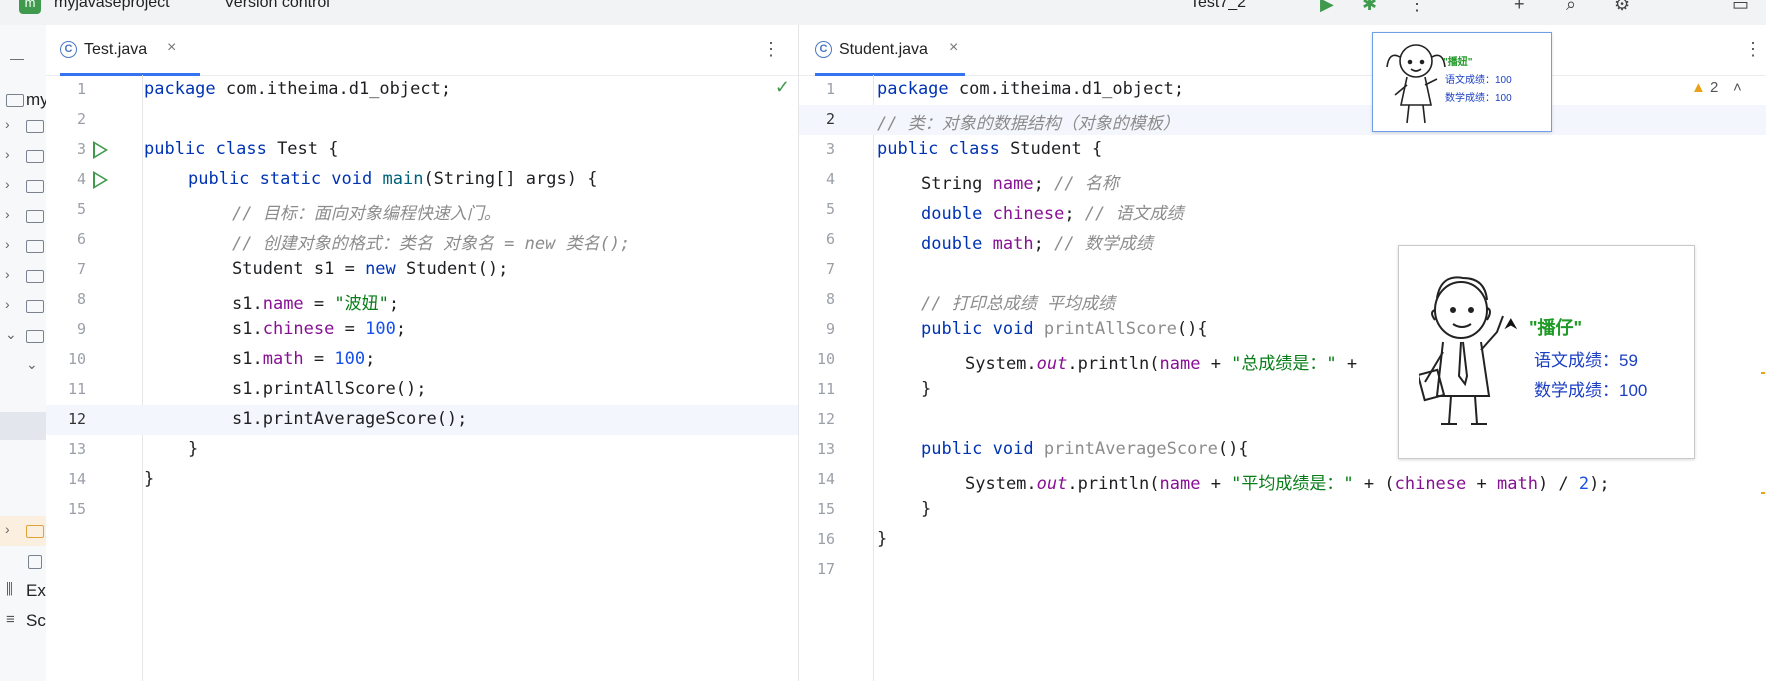 Image resolution: width=1766 pixels, height=681 pixels. I want to click on code-line: 7 Student s1 = new Student();, so click(422, 270).